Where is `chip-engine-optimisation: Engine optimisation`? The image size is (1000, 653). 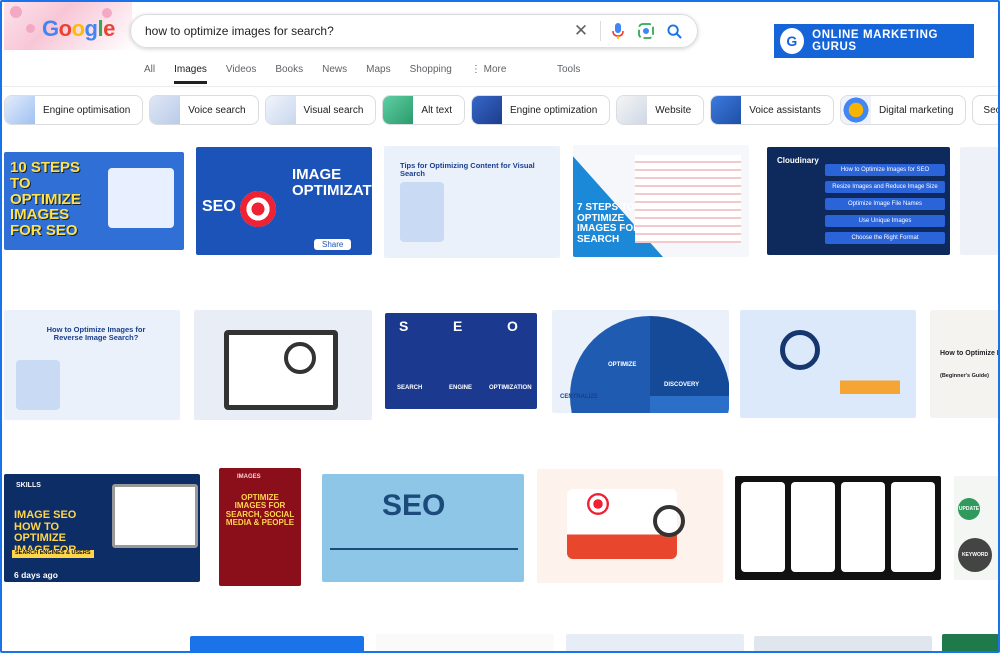
chip-engine-optimisation: Engine optimisation is located at coordinates (74, 110).